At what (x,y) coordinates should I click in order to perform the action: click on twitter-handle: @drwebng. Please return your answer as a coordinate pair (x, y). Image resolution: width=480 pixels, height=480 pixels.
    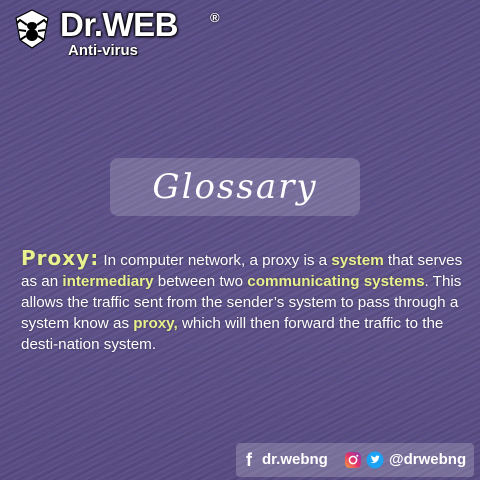
    Looking at the image, I should click on (427, 459).